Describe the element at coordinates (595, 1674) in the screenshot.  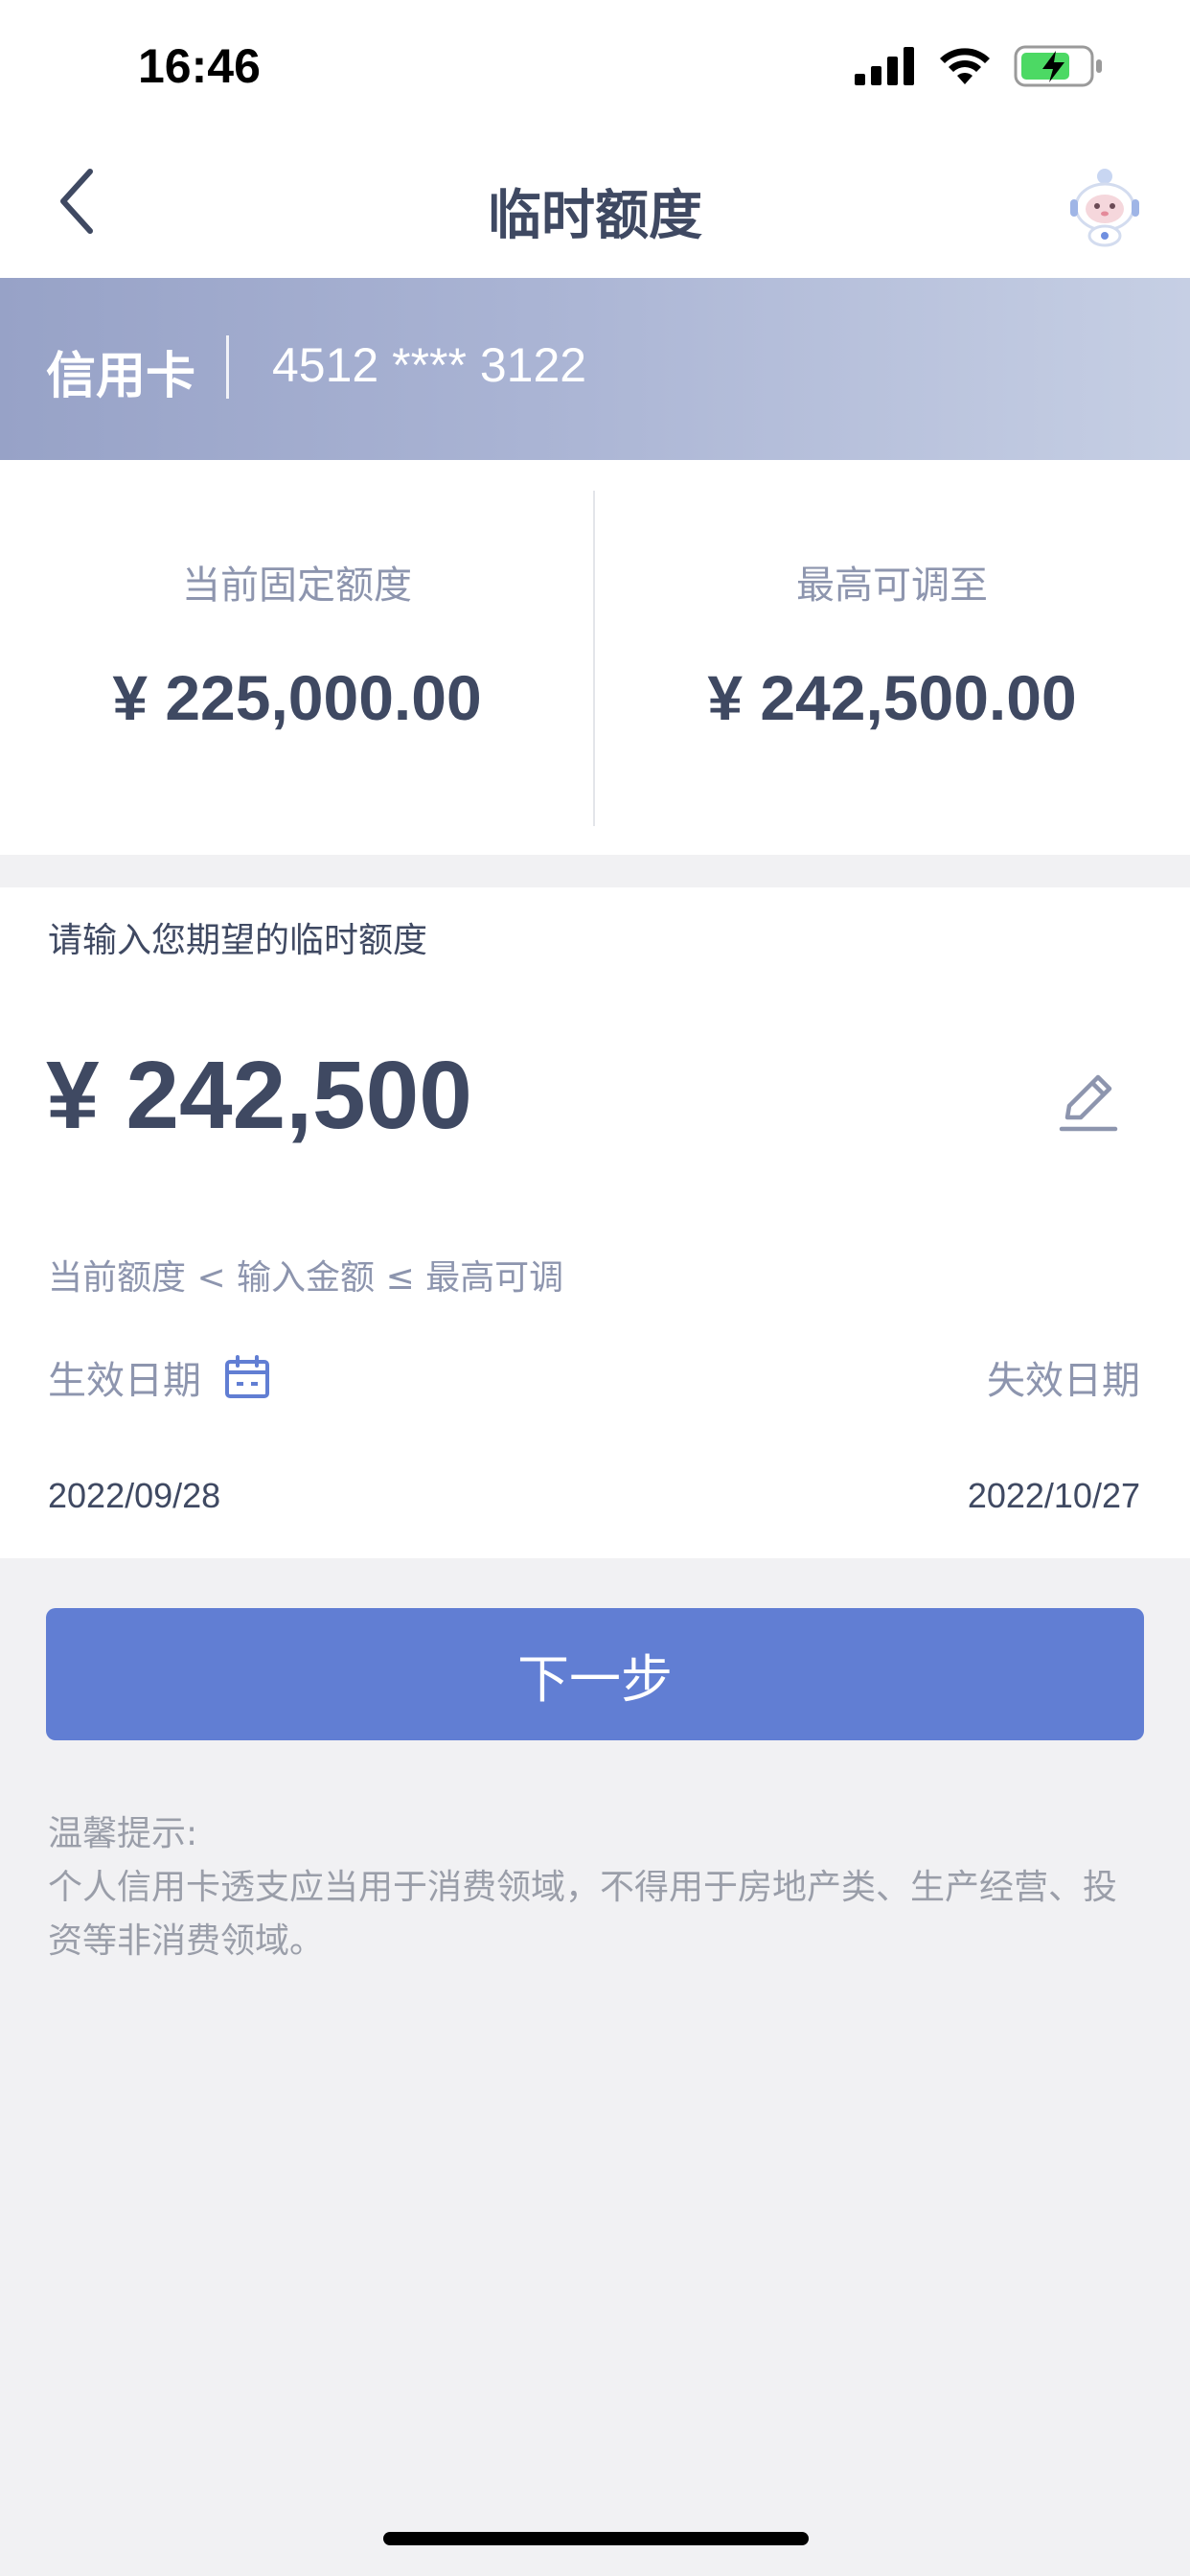
I see `next-step-button: 下一步` at that location.